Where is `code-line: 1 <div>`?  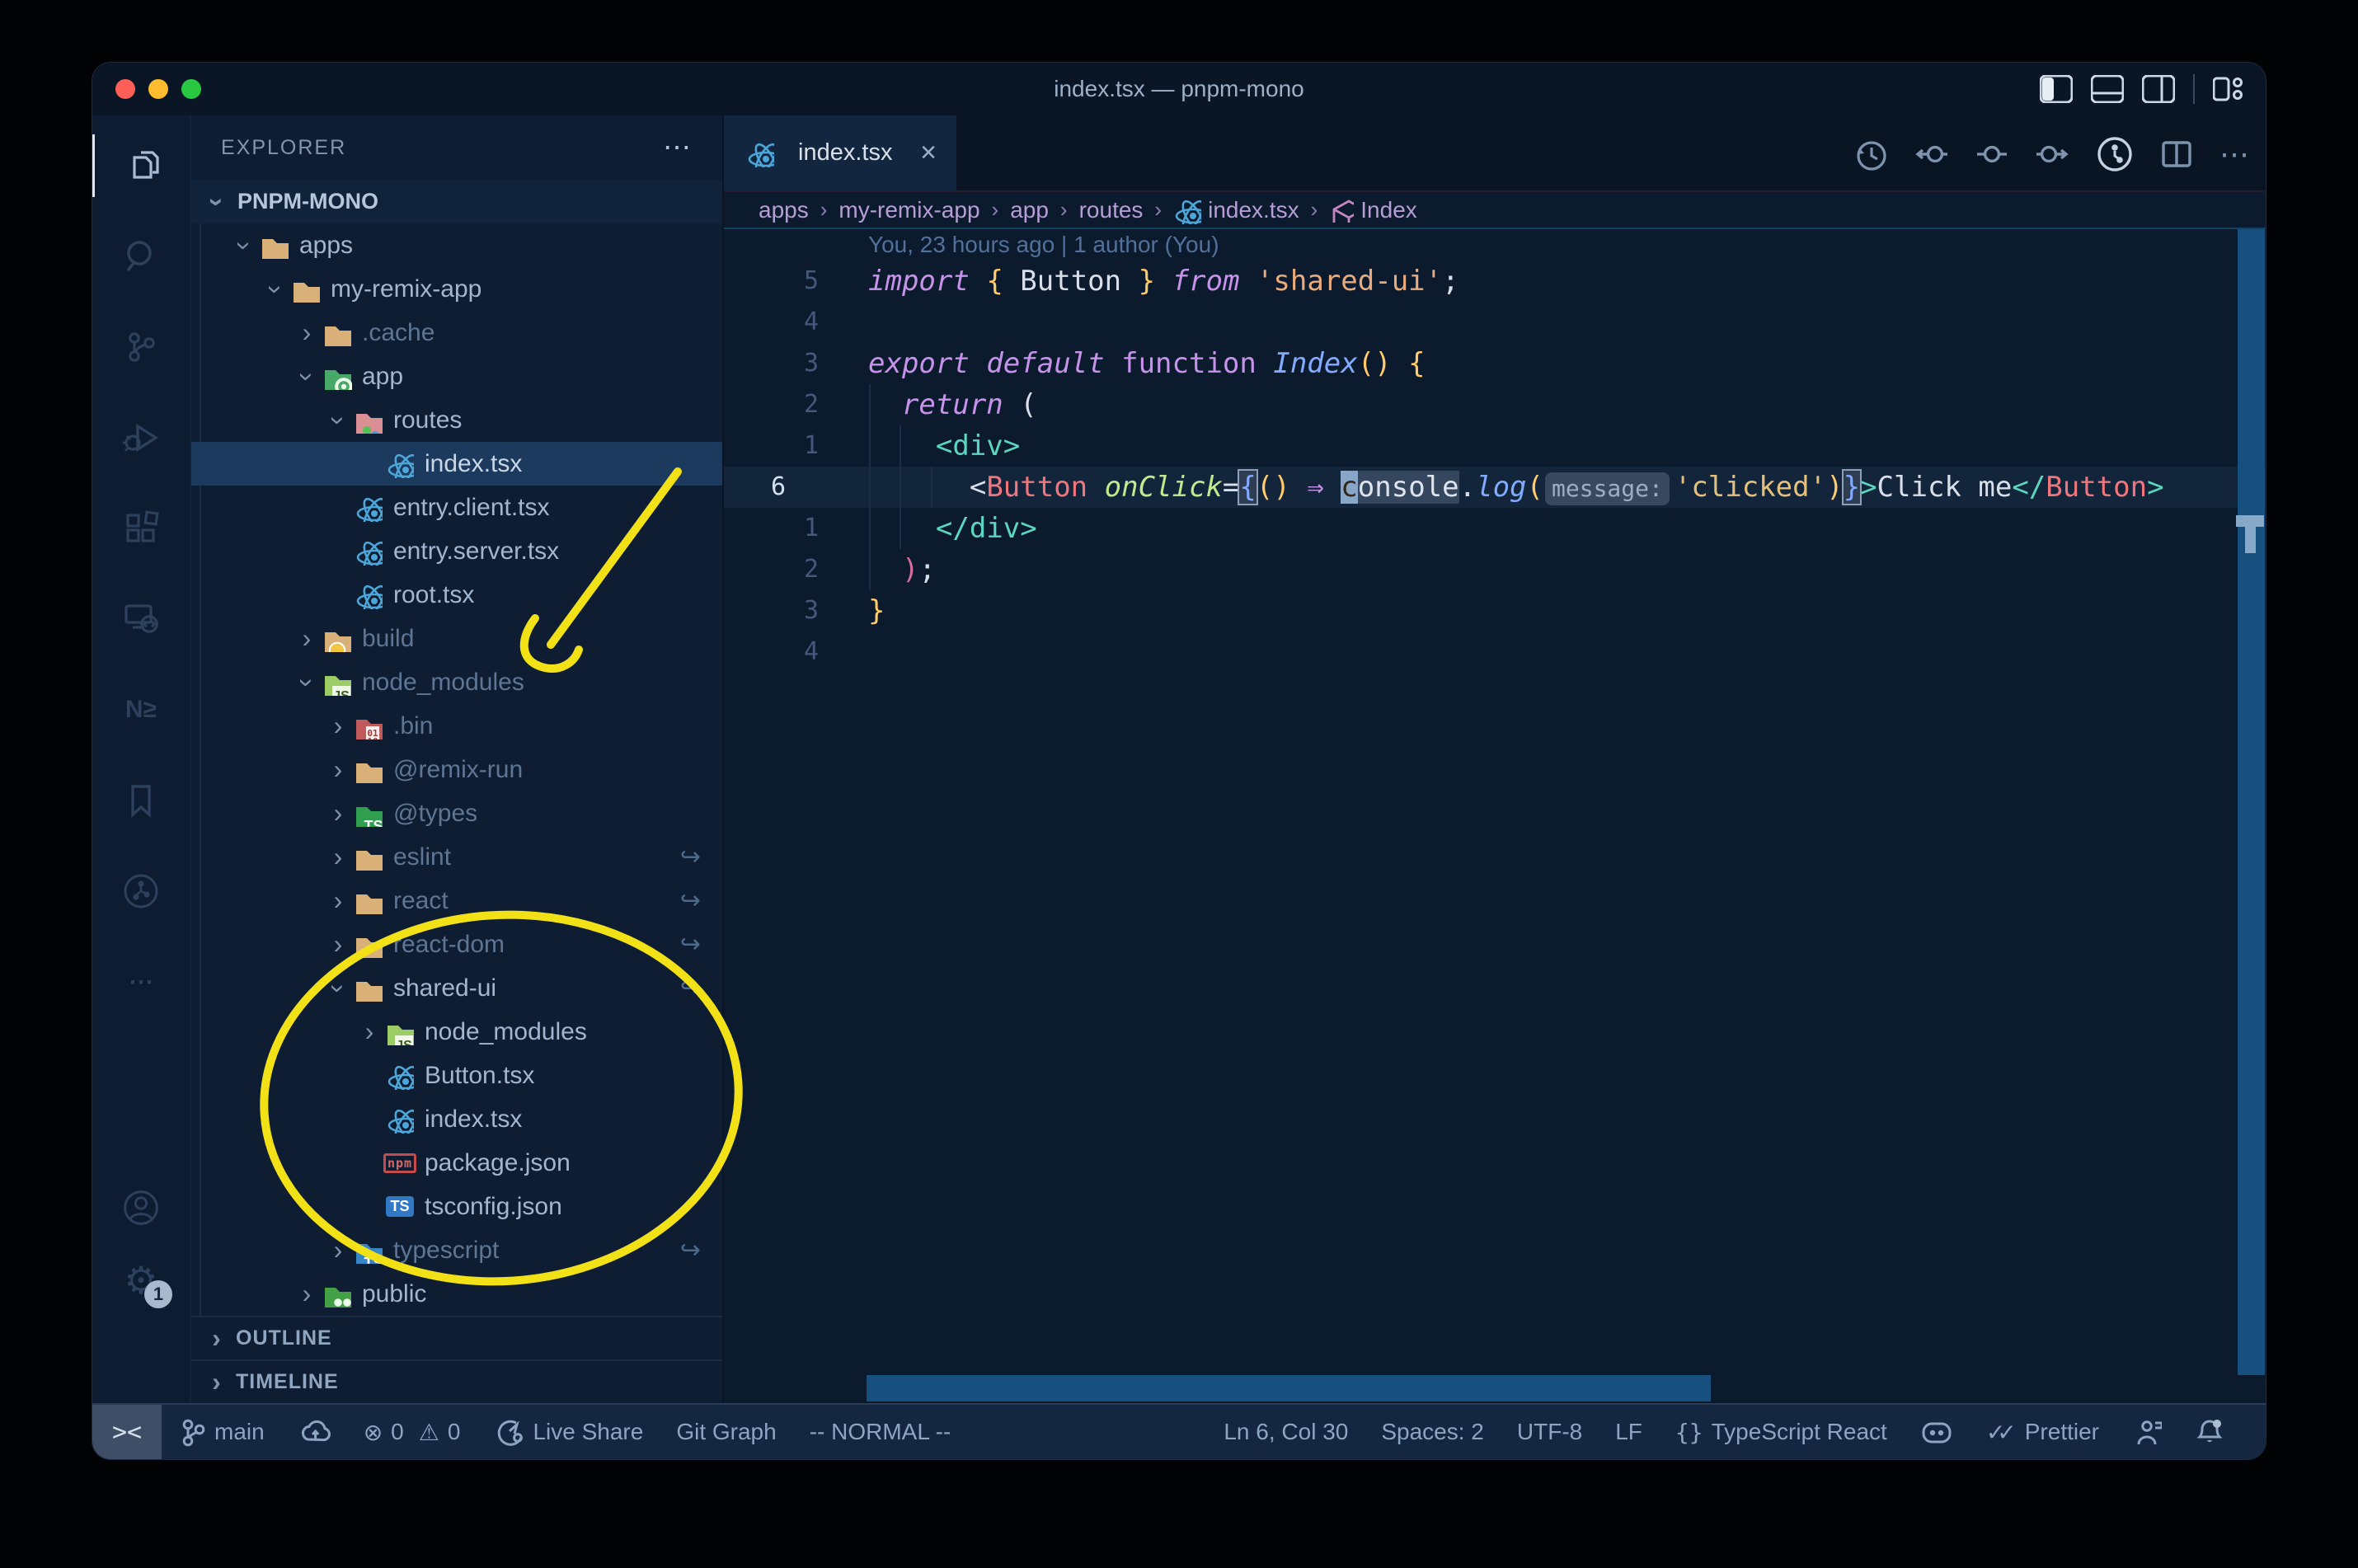
code-line: 1 <div> is located at coordinates (1495, 446).